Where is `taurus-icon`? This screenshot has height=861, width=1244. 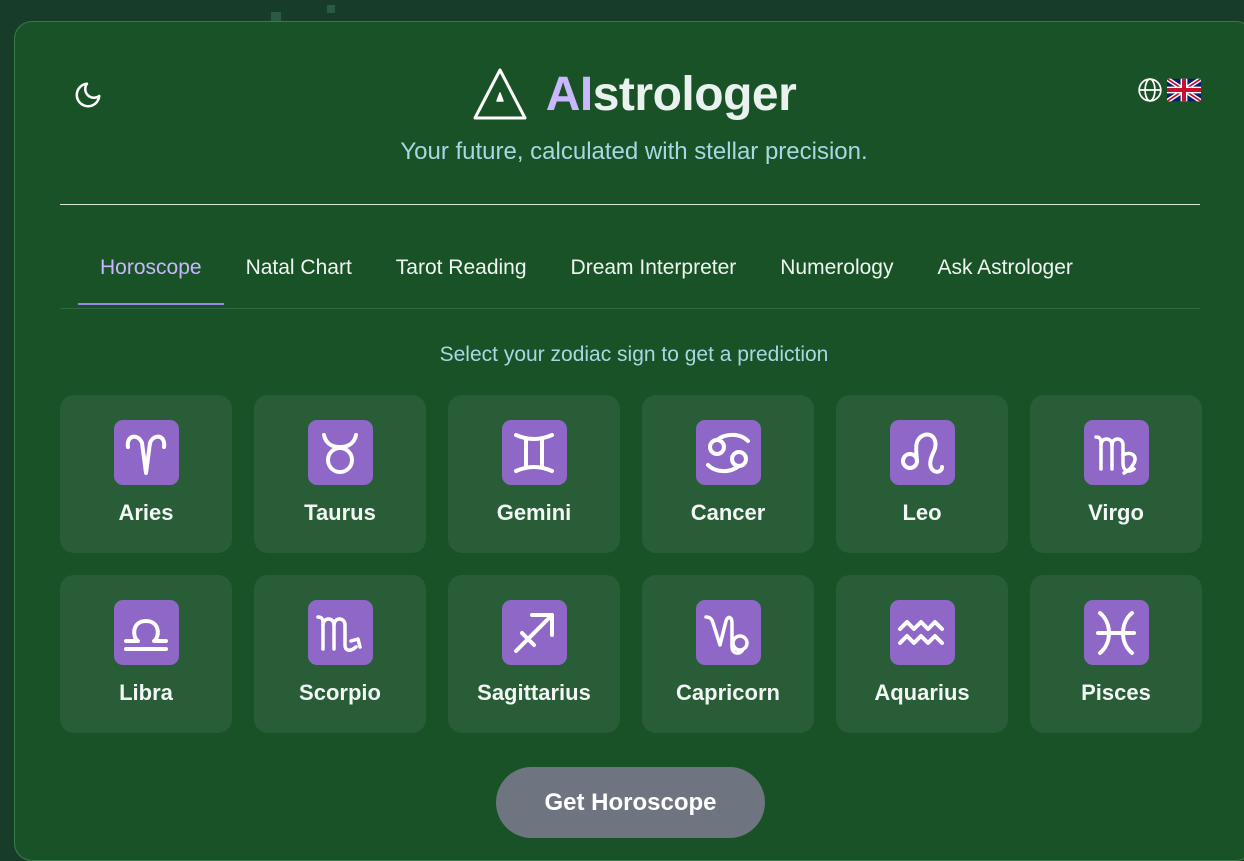
taurus-icon is located at coordinates (340, 452).